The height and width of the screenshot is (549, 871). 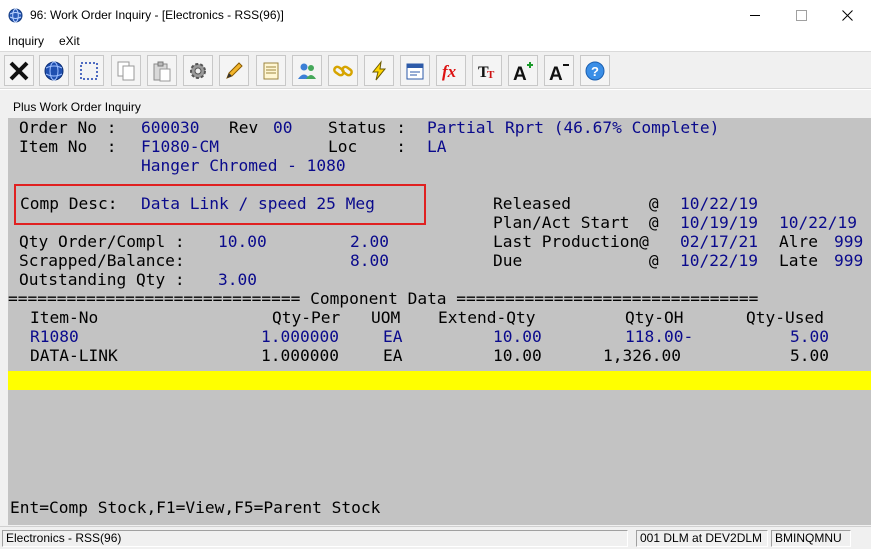 I want to click on component-row-2-qty-oh: 1,326.00, so click(x=642, y=355).